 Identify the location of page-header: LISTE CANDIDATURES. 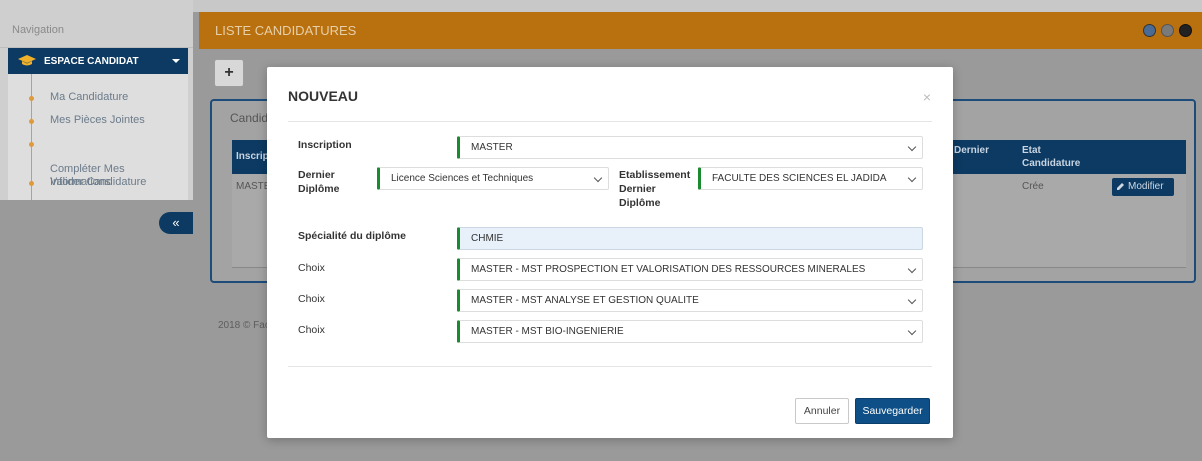
(700, 30).